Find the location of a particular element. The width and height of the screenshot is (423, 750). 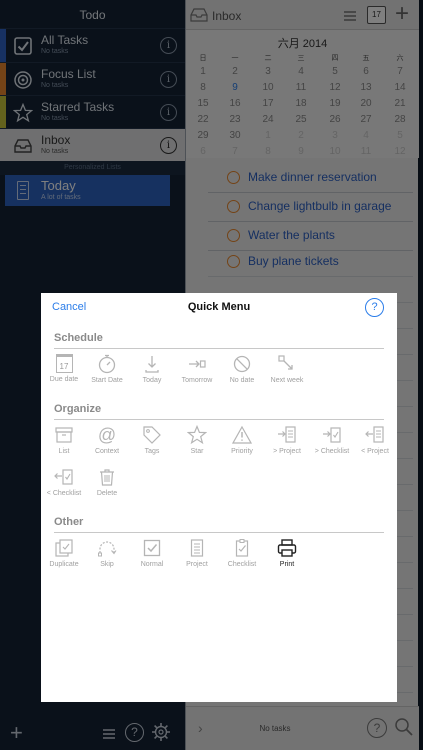

quick-menu-label: < Checklist is located at coordinates (64, 493).